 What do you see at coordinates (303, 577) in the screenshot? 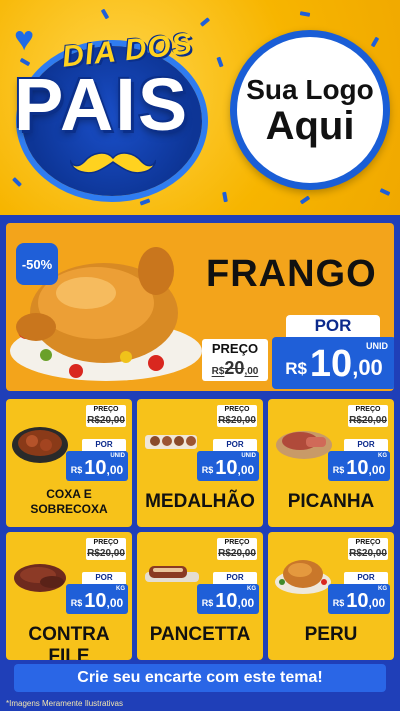
I see `turkey-image` at bounding box center [303, 577].